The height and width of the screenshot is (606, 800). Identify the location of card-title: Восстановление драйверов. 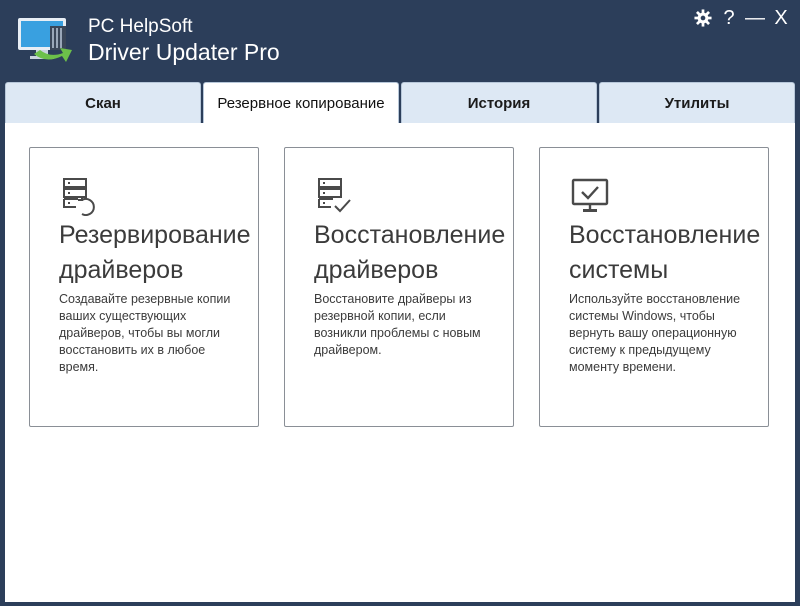
(410, 252).